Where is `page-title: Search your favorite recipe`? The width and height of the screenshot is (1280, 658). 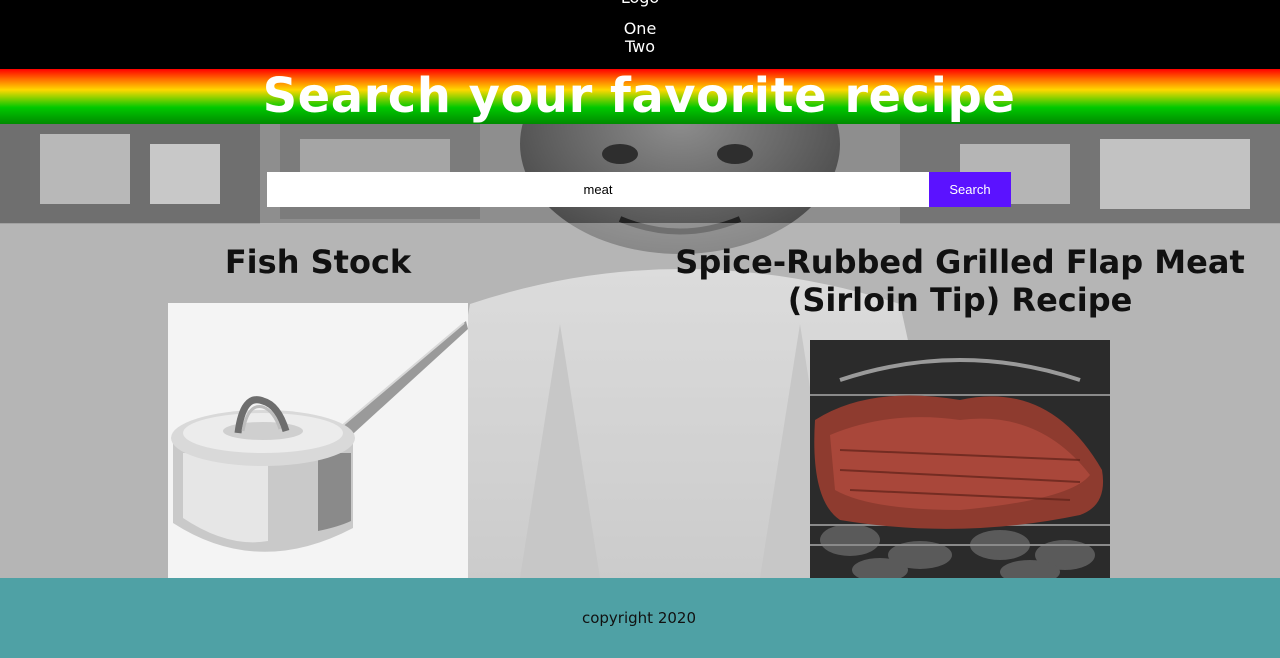
page-title: Search your favorite recipe is located at coordinates (639, 96).